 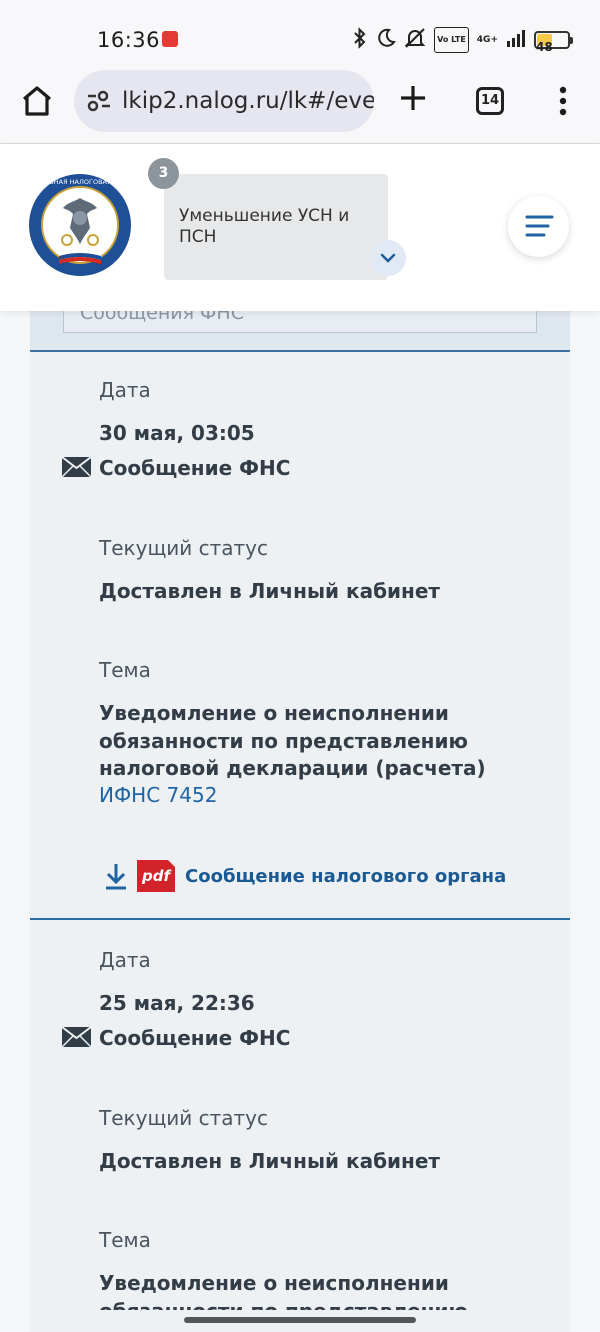 I want to click on home-icon, so click(x=37, y=101).